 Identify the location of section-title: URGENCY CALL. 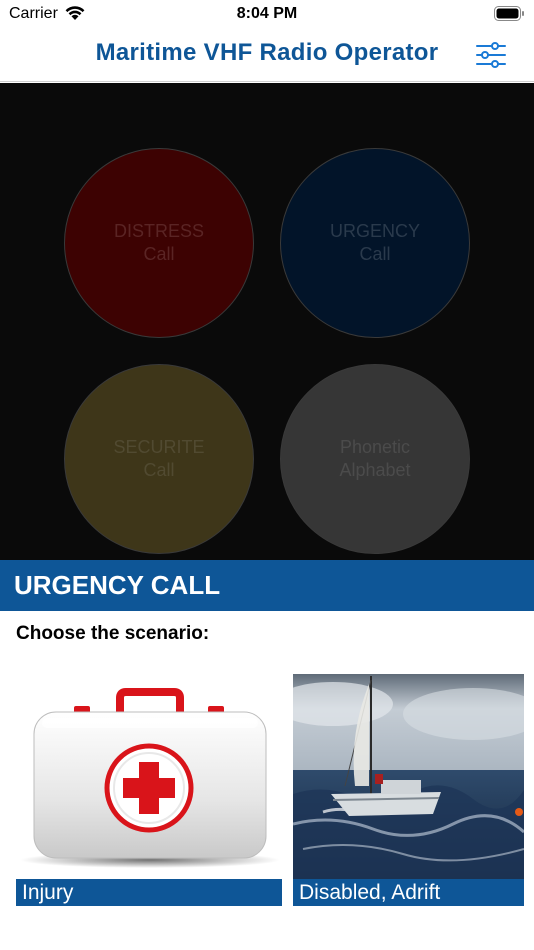
(117, 585).